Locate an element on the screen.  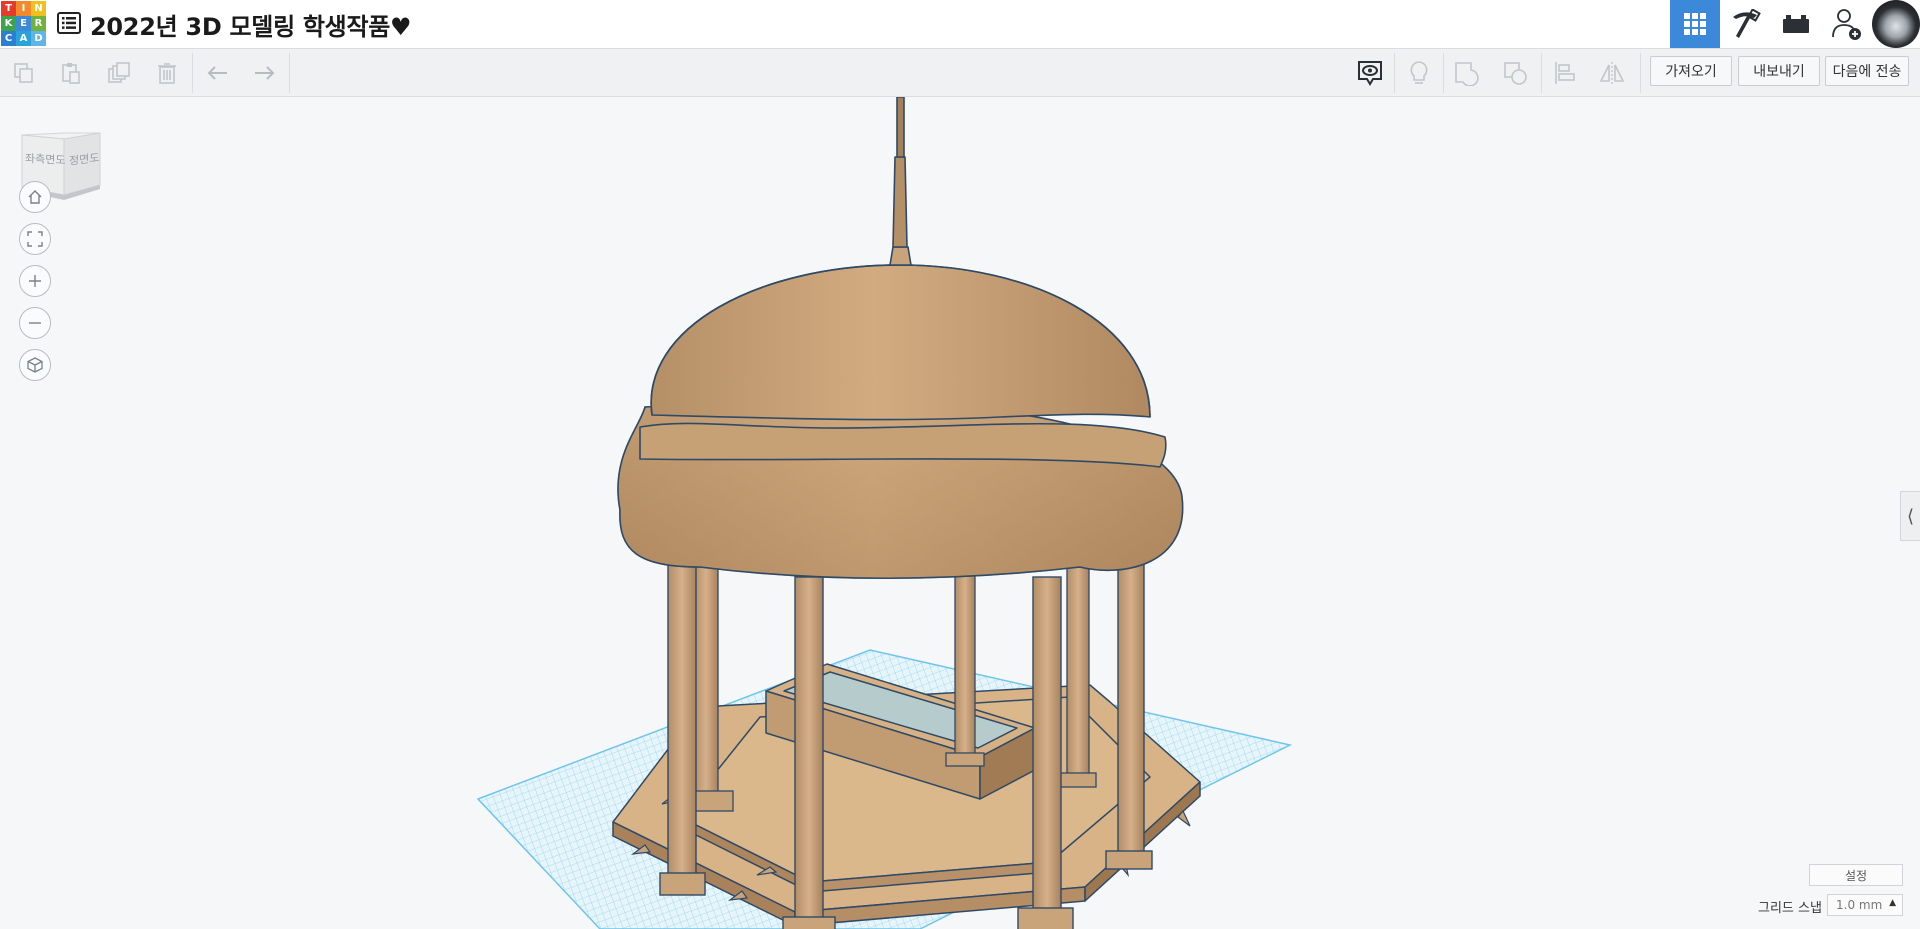
trash-icon is located at coordinates (167, 73).